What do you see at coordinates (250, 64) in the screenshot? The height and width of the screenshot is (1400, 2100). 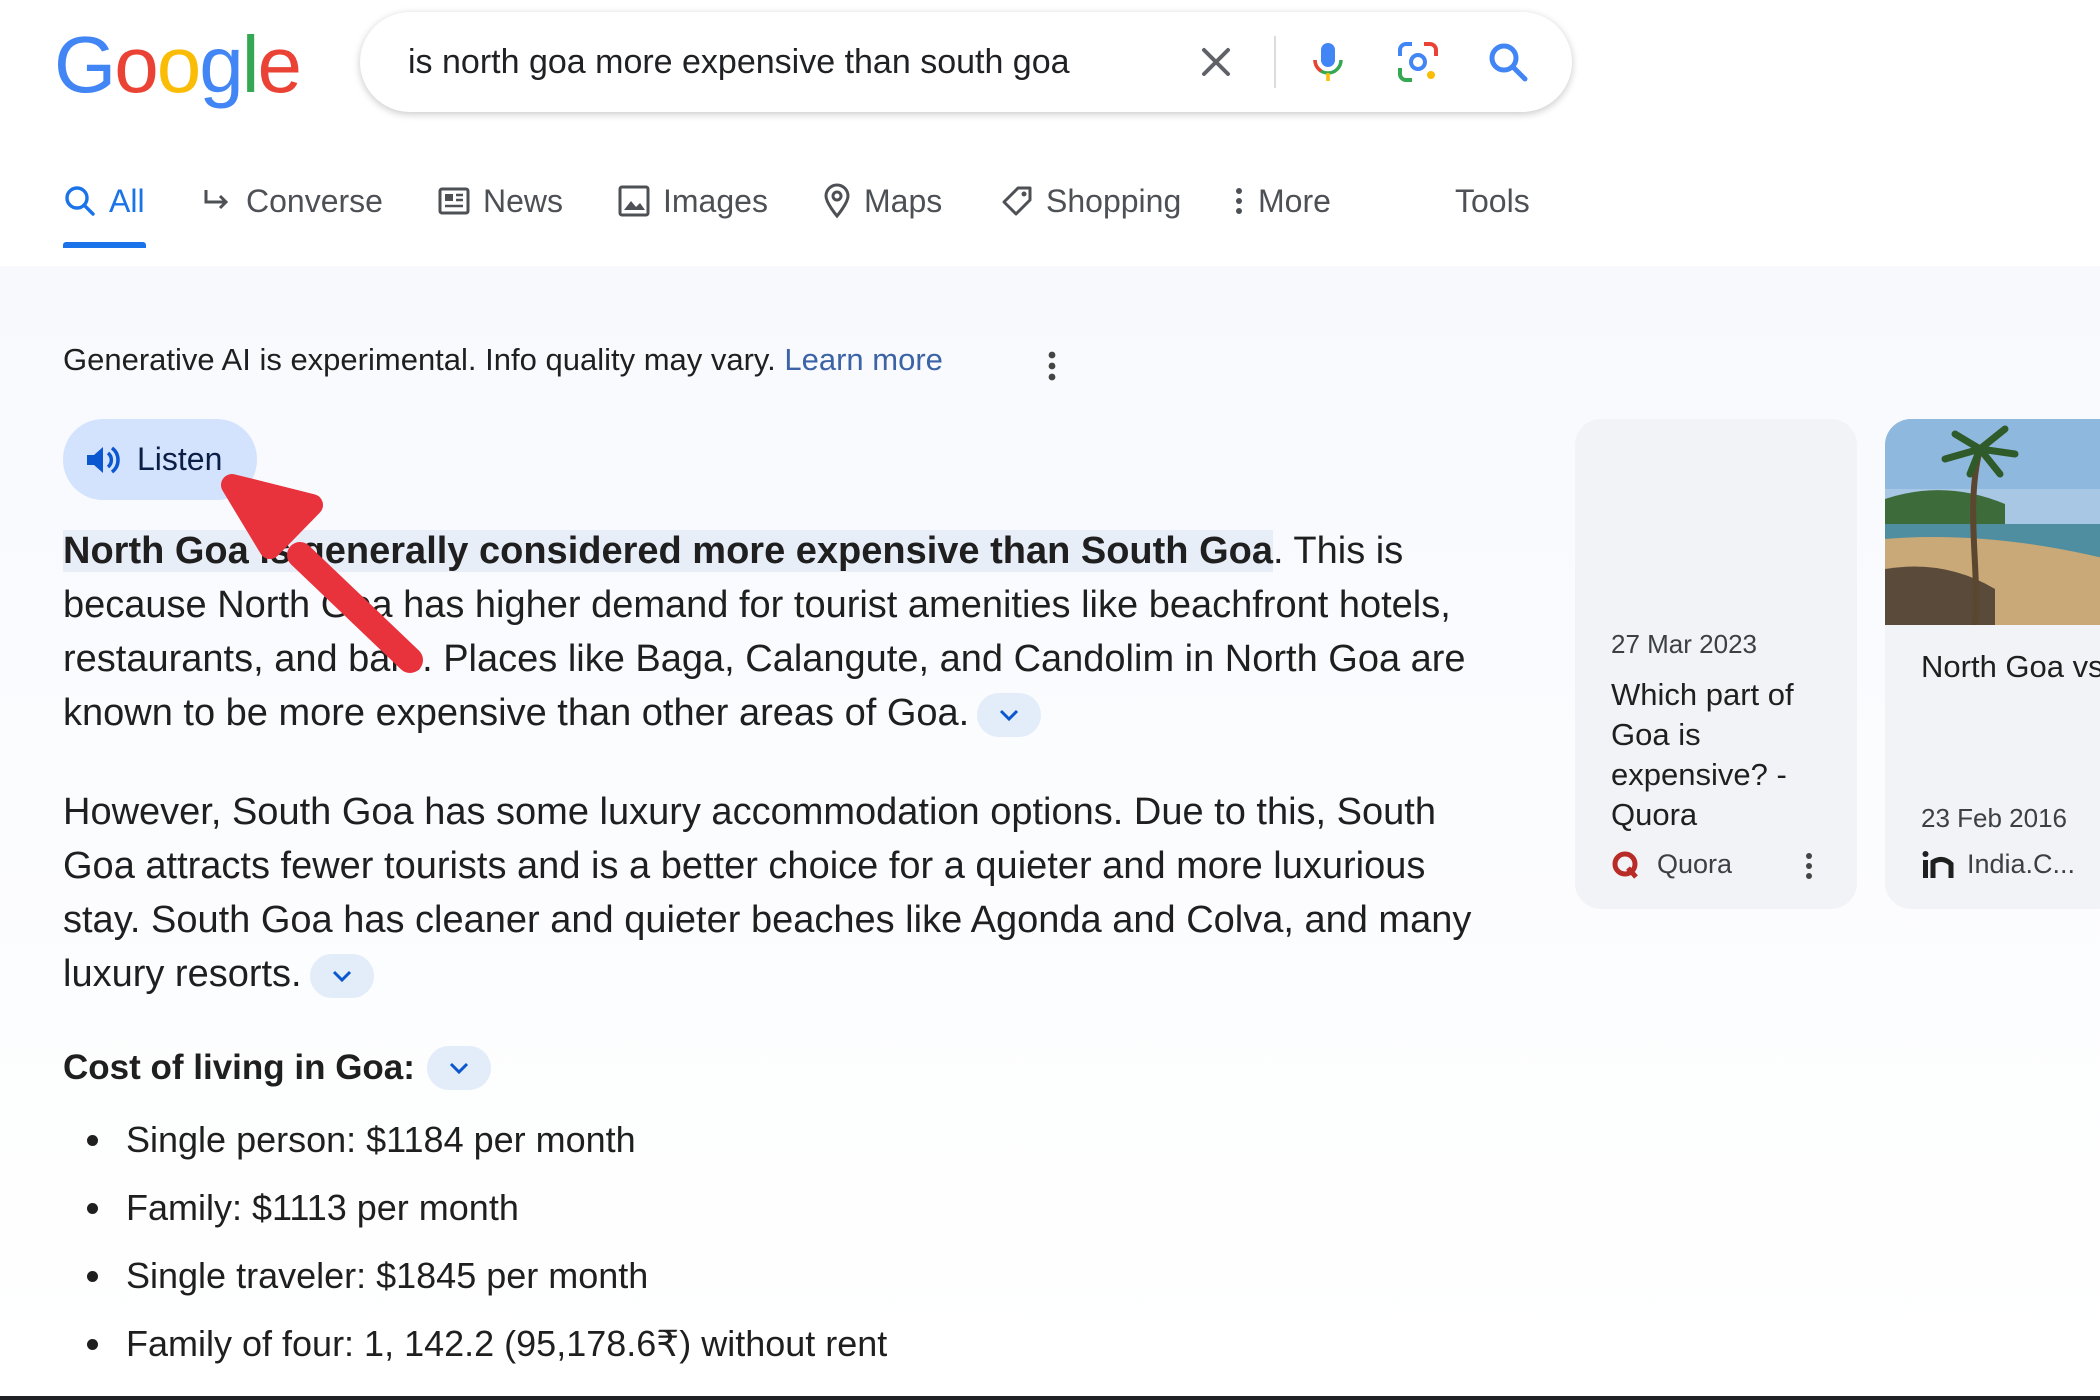 I see `logo-letter-l: l` at bounding box center [250, 64].